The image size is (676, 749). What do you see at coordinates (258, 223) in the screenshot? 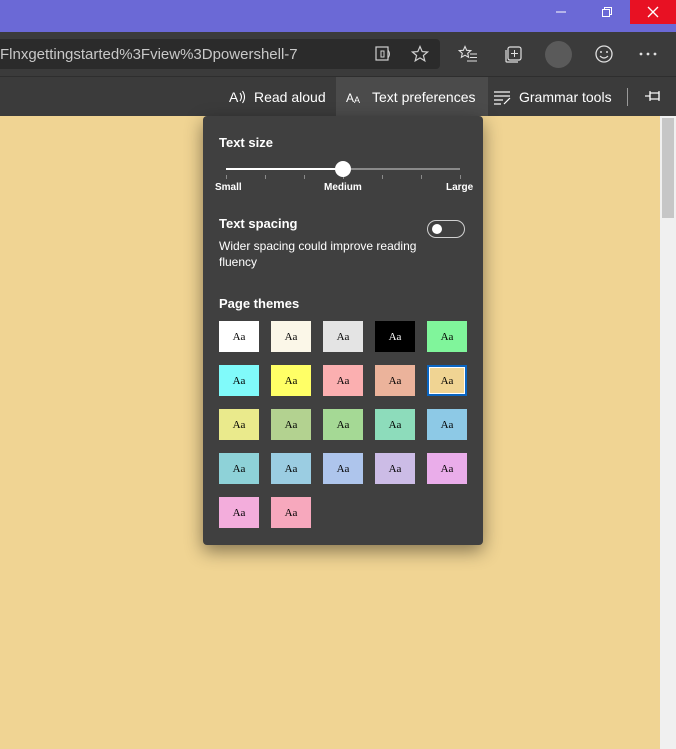
I see `text-spacing-heading: Text spacing` at bounding box center [258, 223].